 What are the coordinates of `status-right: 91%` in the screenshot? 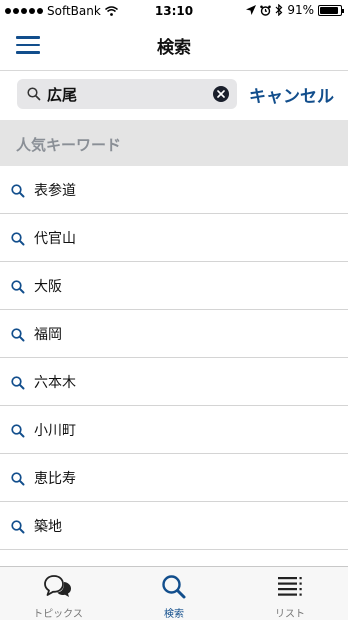 It's located at (295, 10).